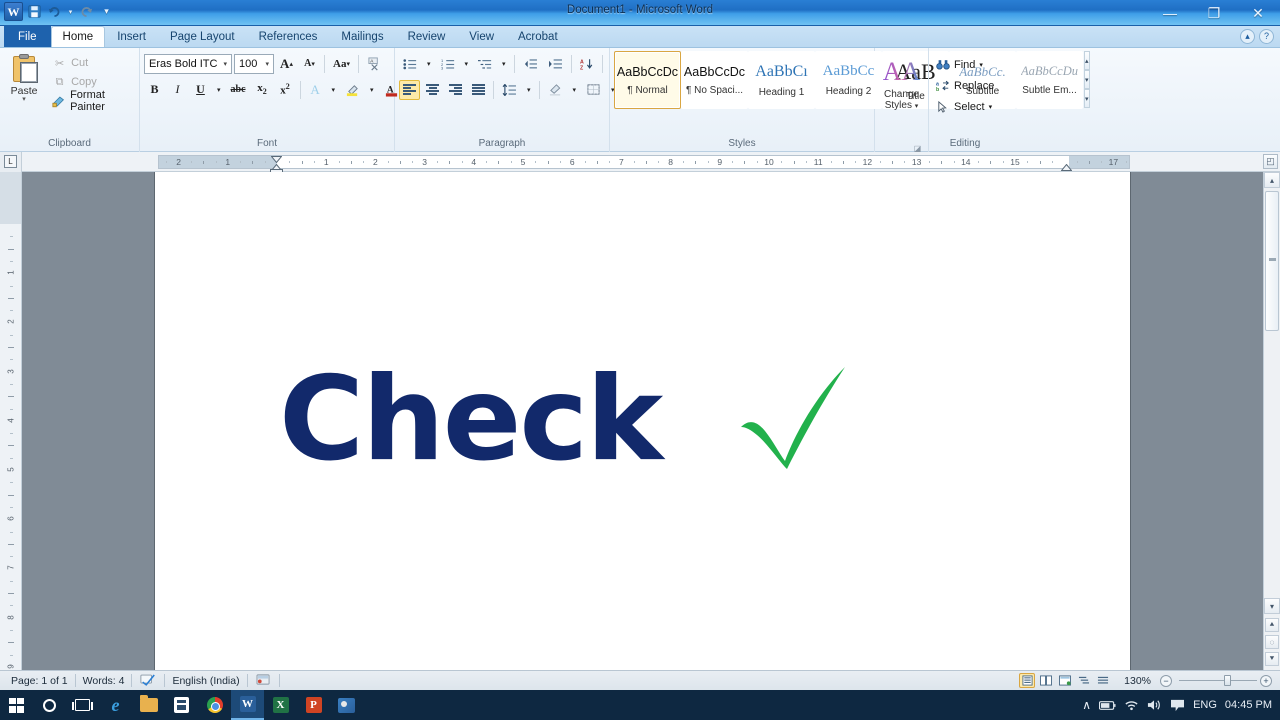 Image resolution: width=1280 pixels, height=720 pixels. Describe the element at coordinates (1170, 13) in the screenshot. I see `minimize-button: —` at that location.